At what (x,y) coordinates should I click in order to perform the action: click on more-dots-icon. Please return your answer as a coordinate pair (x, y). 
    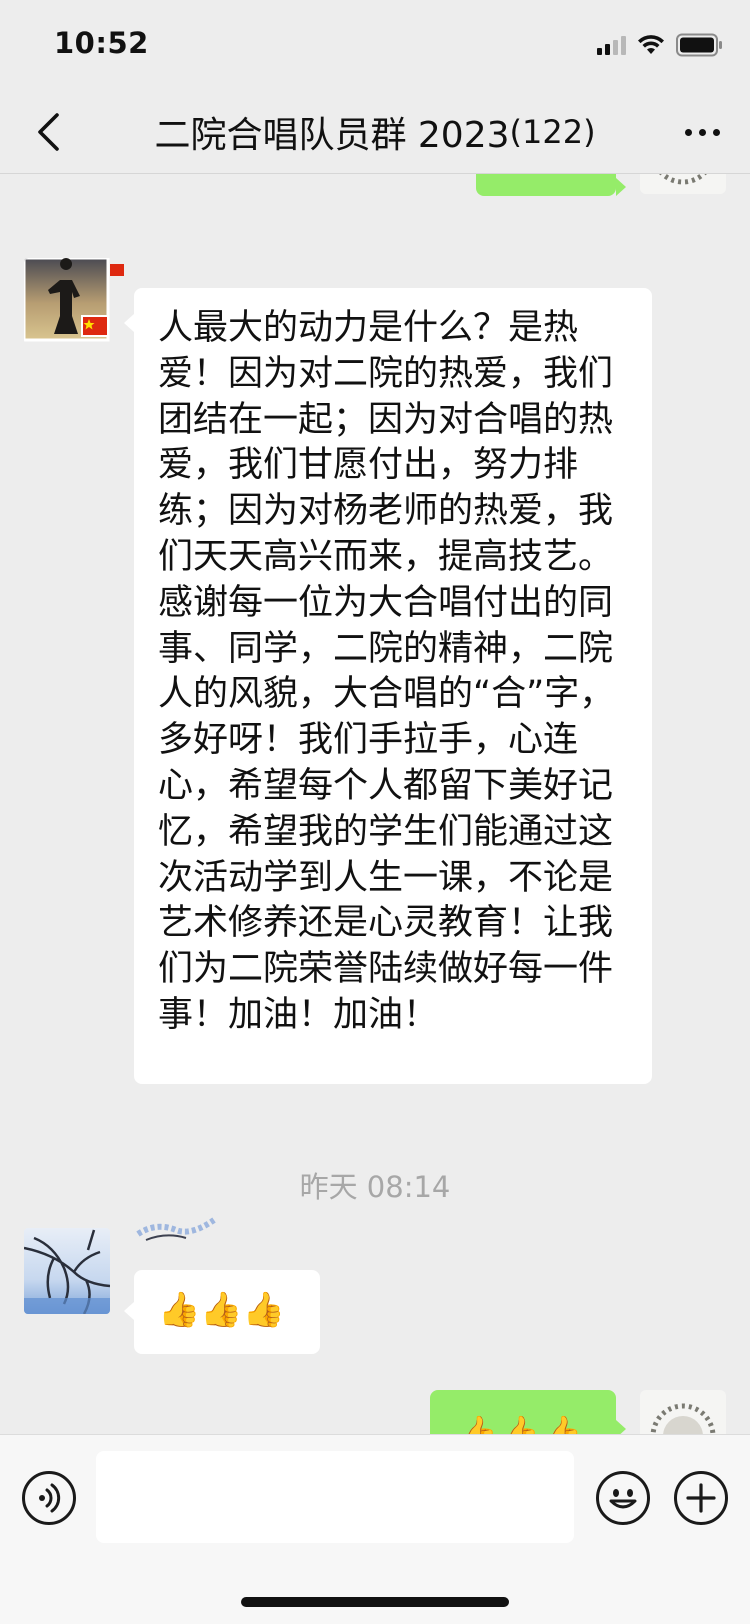
    Looking at the image, I should click on (688, 132).